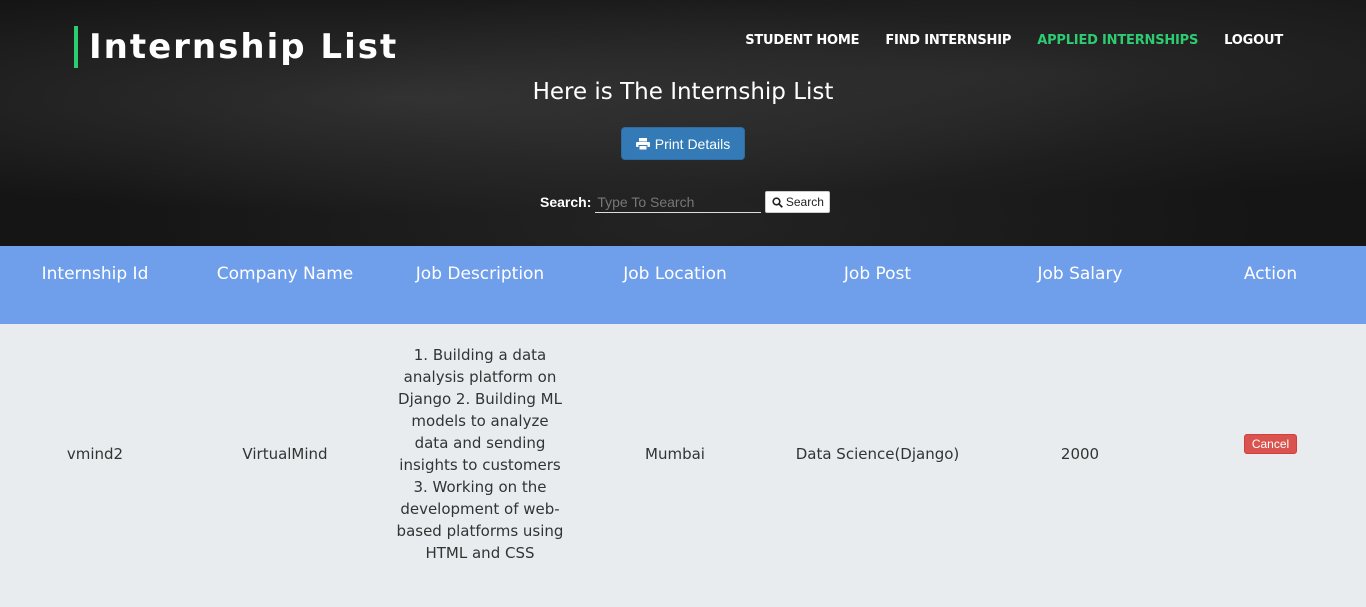  Describe the element at coordinates (1270, 285) in the screenshot. I see `col-header-action: Action` at that location.